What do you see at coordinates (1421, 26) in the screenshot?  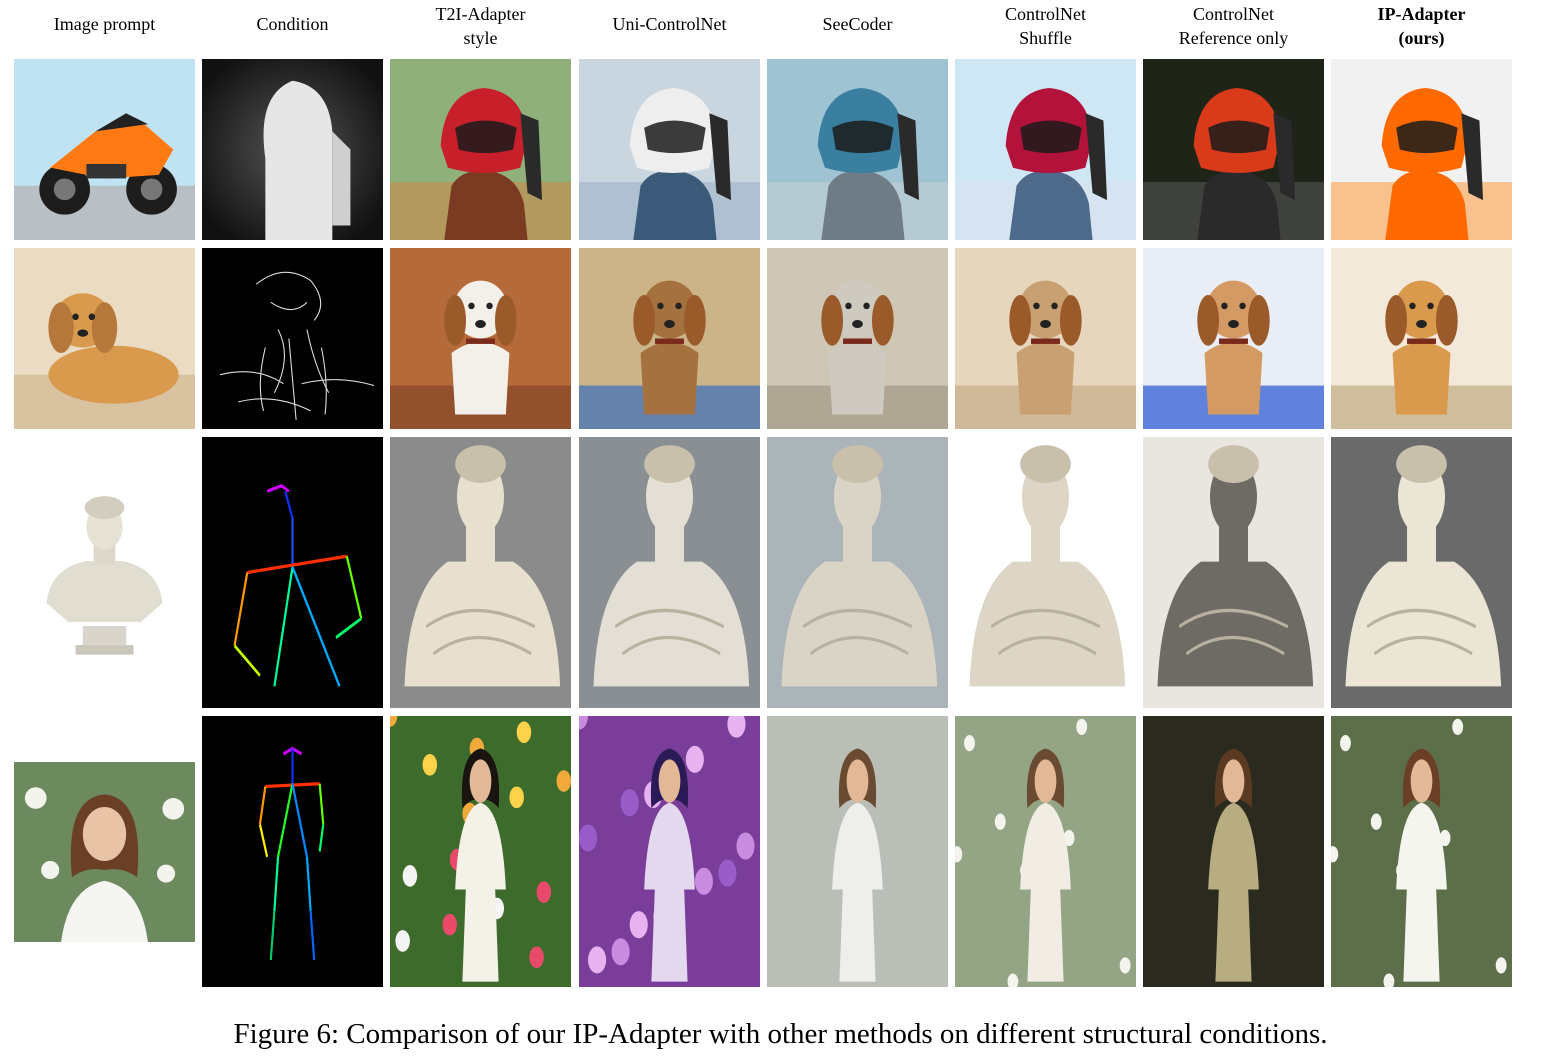 I see `column-header: IP-Adapter (ours)` at bounding box center [1421, 26].